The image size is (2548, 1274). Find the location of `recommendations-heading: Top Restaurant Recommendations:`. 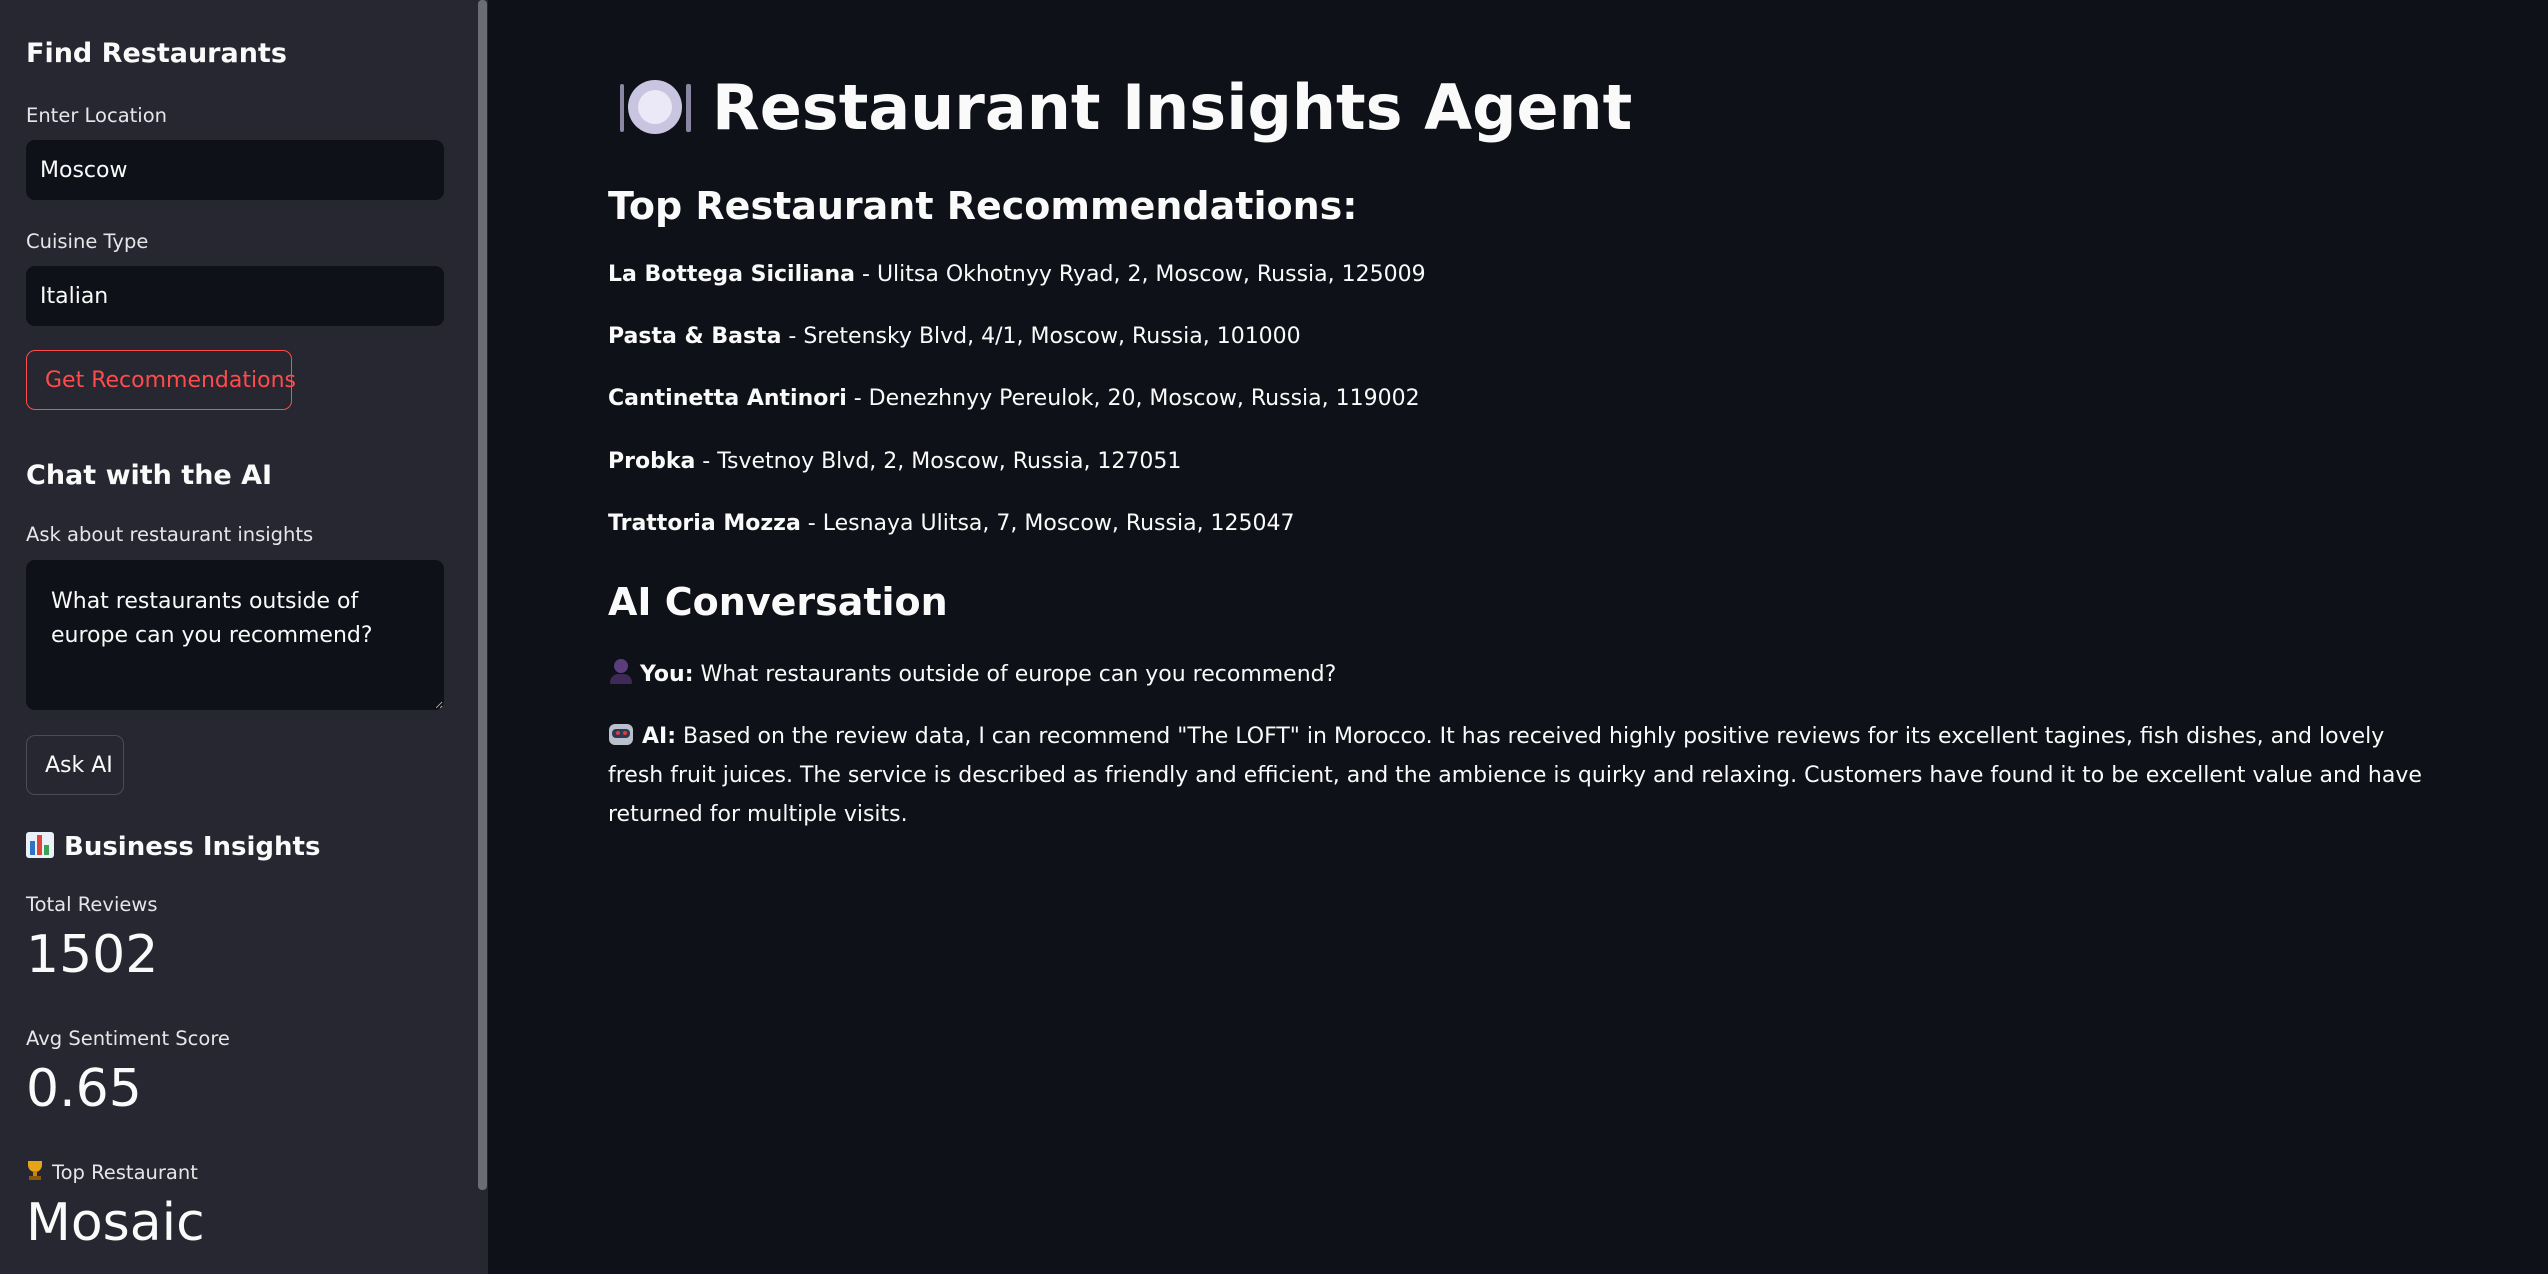

recommendations-heading: Top Restaurant Recommendations: is located at coordinates (983, 206).